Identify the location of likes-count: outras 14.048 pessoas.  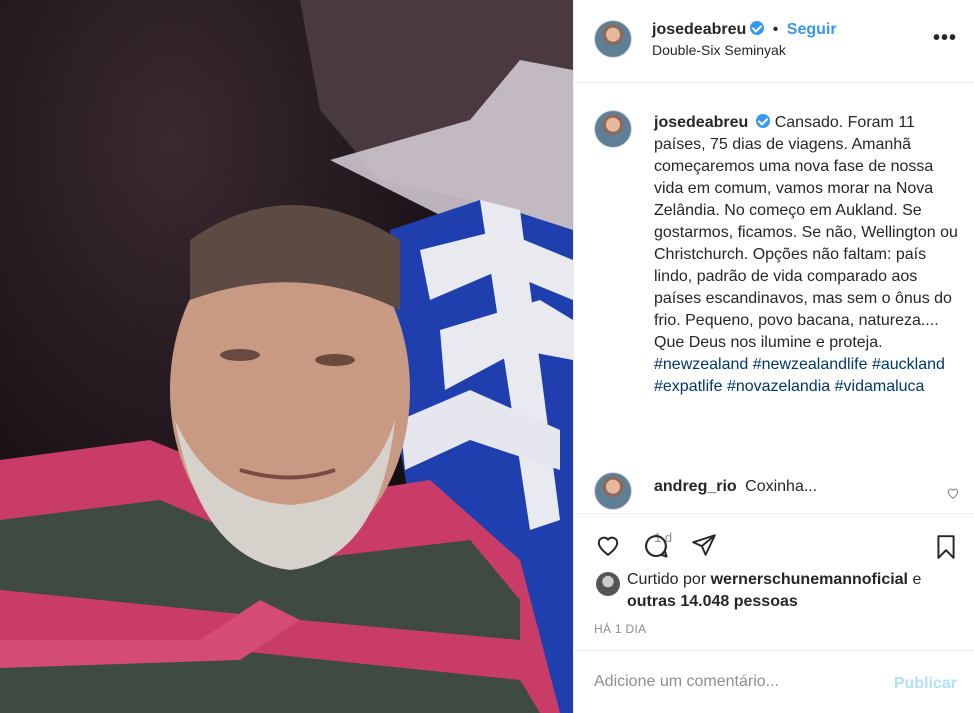
(712, 602).